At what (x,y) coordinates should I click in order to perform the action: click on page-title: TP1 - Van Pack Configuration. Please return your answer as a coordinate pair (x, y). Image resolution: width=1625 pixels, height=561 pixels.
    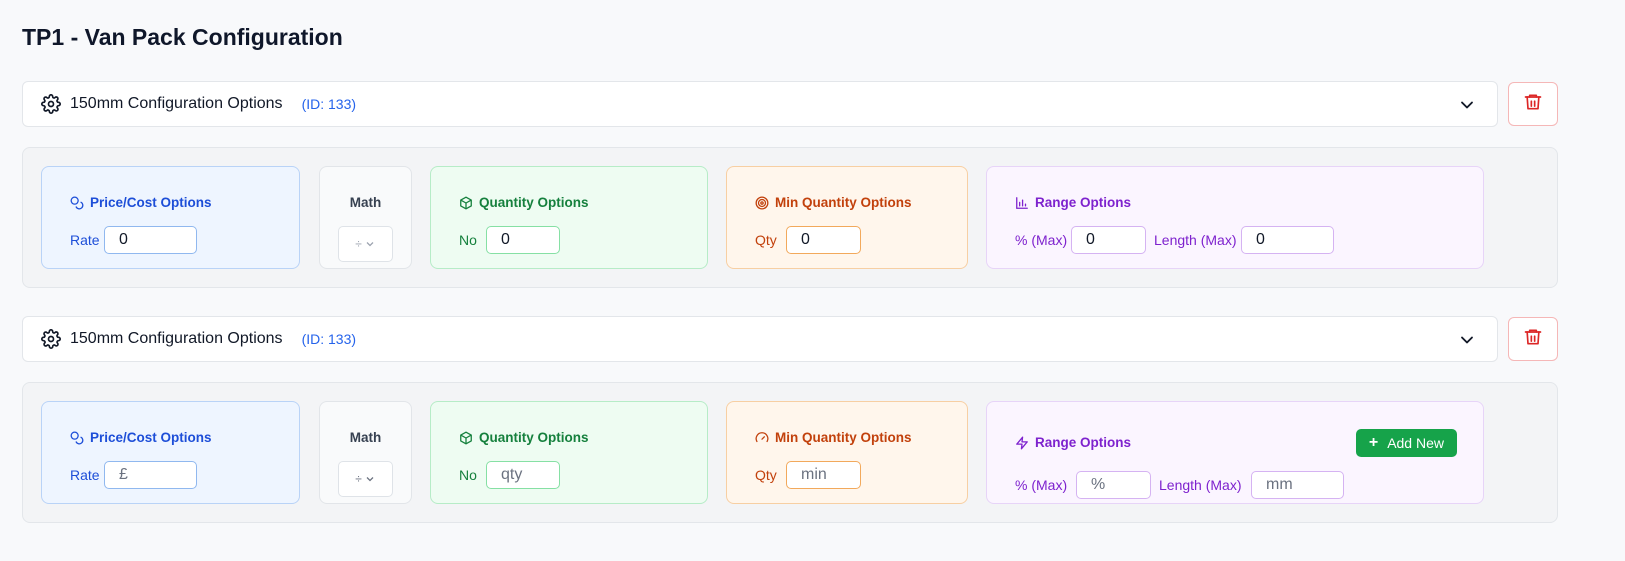
    Looking at the image, I should click on (182, 37).